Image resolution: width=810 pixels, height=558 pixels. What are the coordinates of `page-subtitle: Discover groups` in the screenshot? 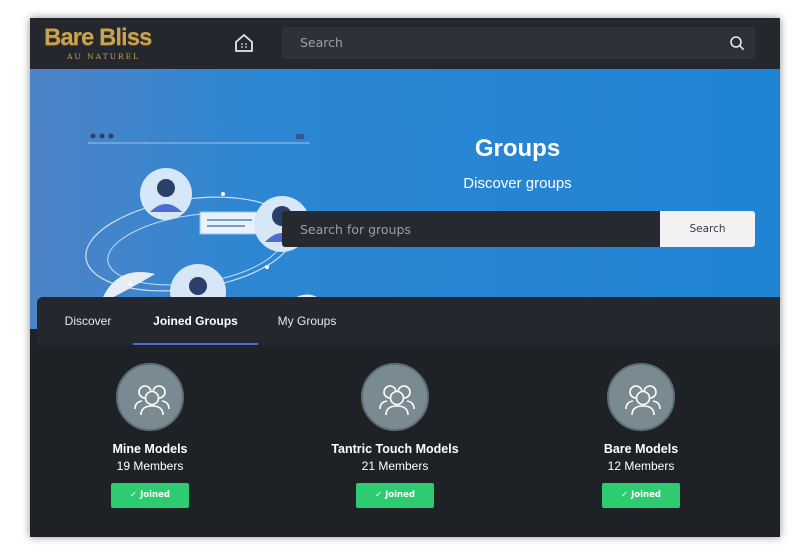 It's located at (517, 183).